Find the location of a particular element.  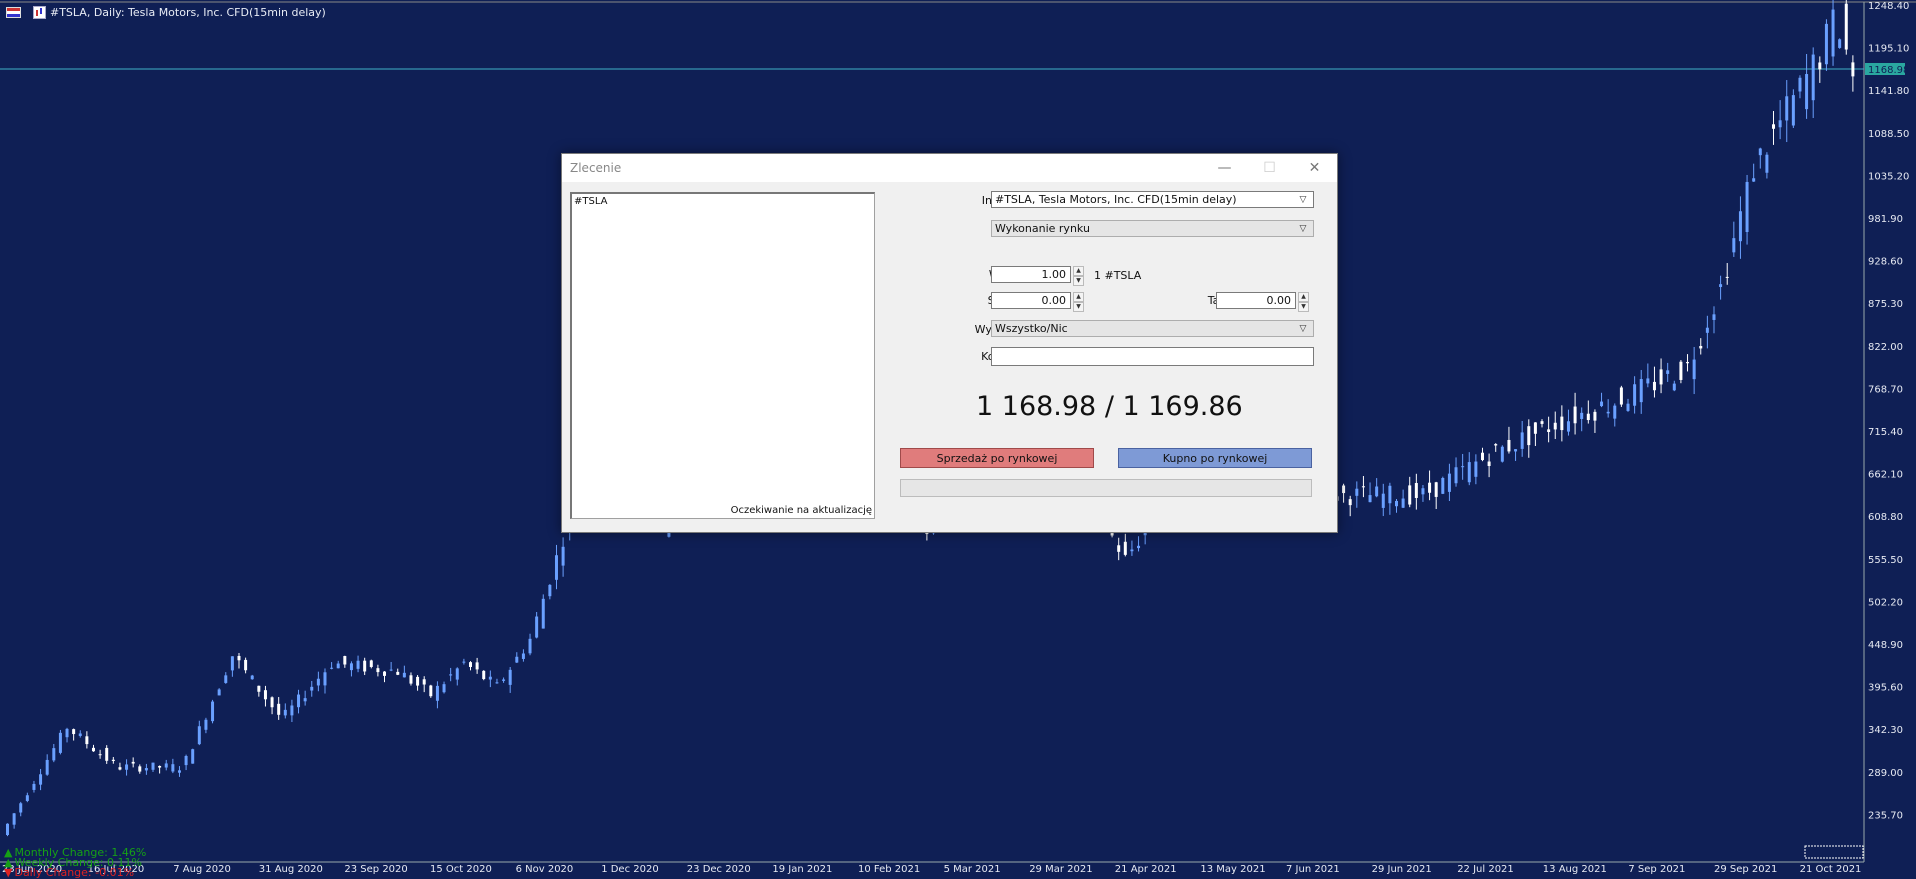

price-tick-label: 1141.80 is located at coordinates (1888, 91).